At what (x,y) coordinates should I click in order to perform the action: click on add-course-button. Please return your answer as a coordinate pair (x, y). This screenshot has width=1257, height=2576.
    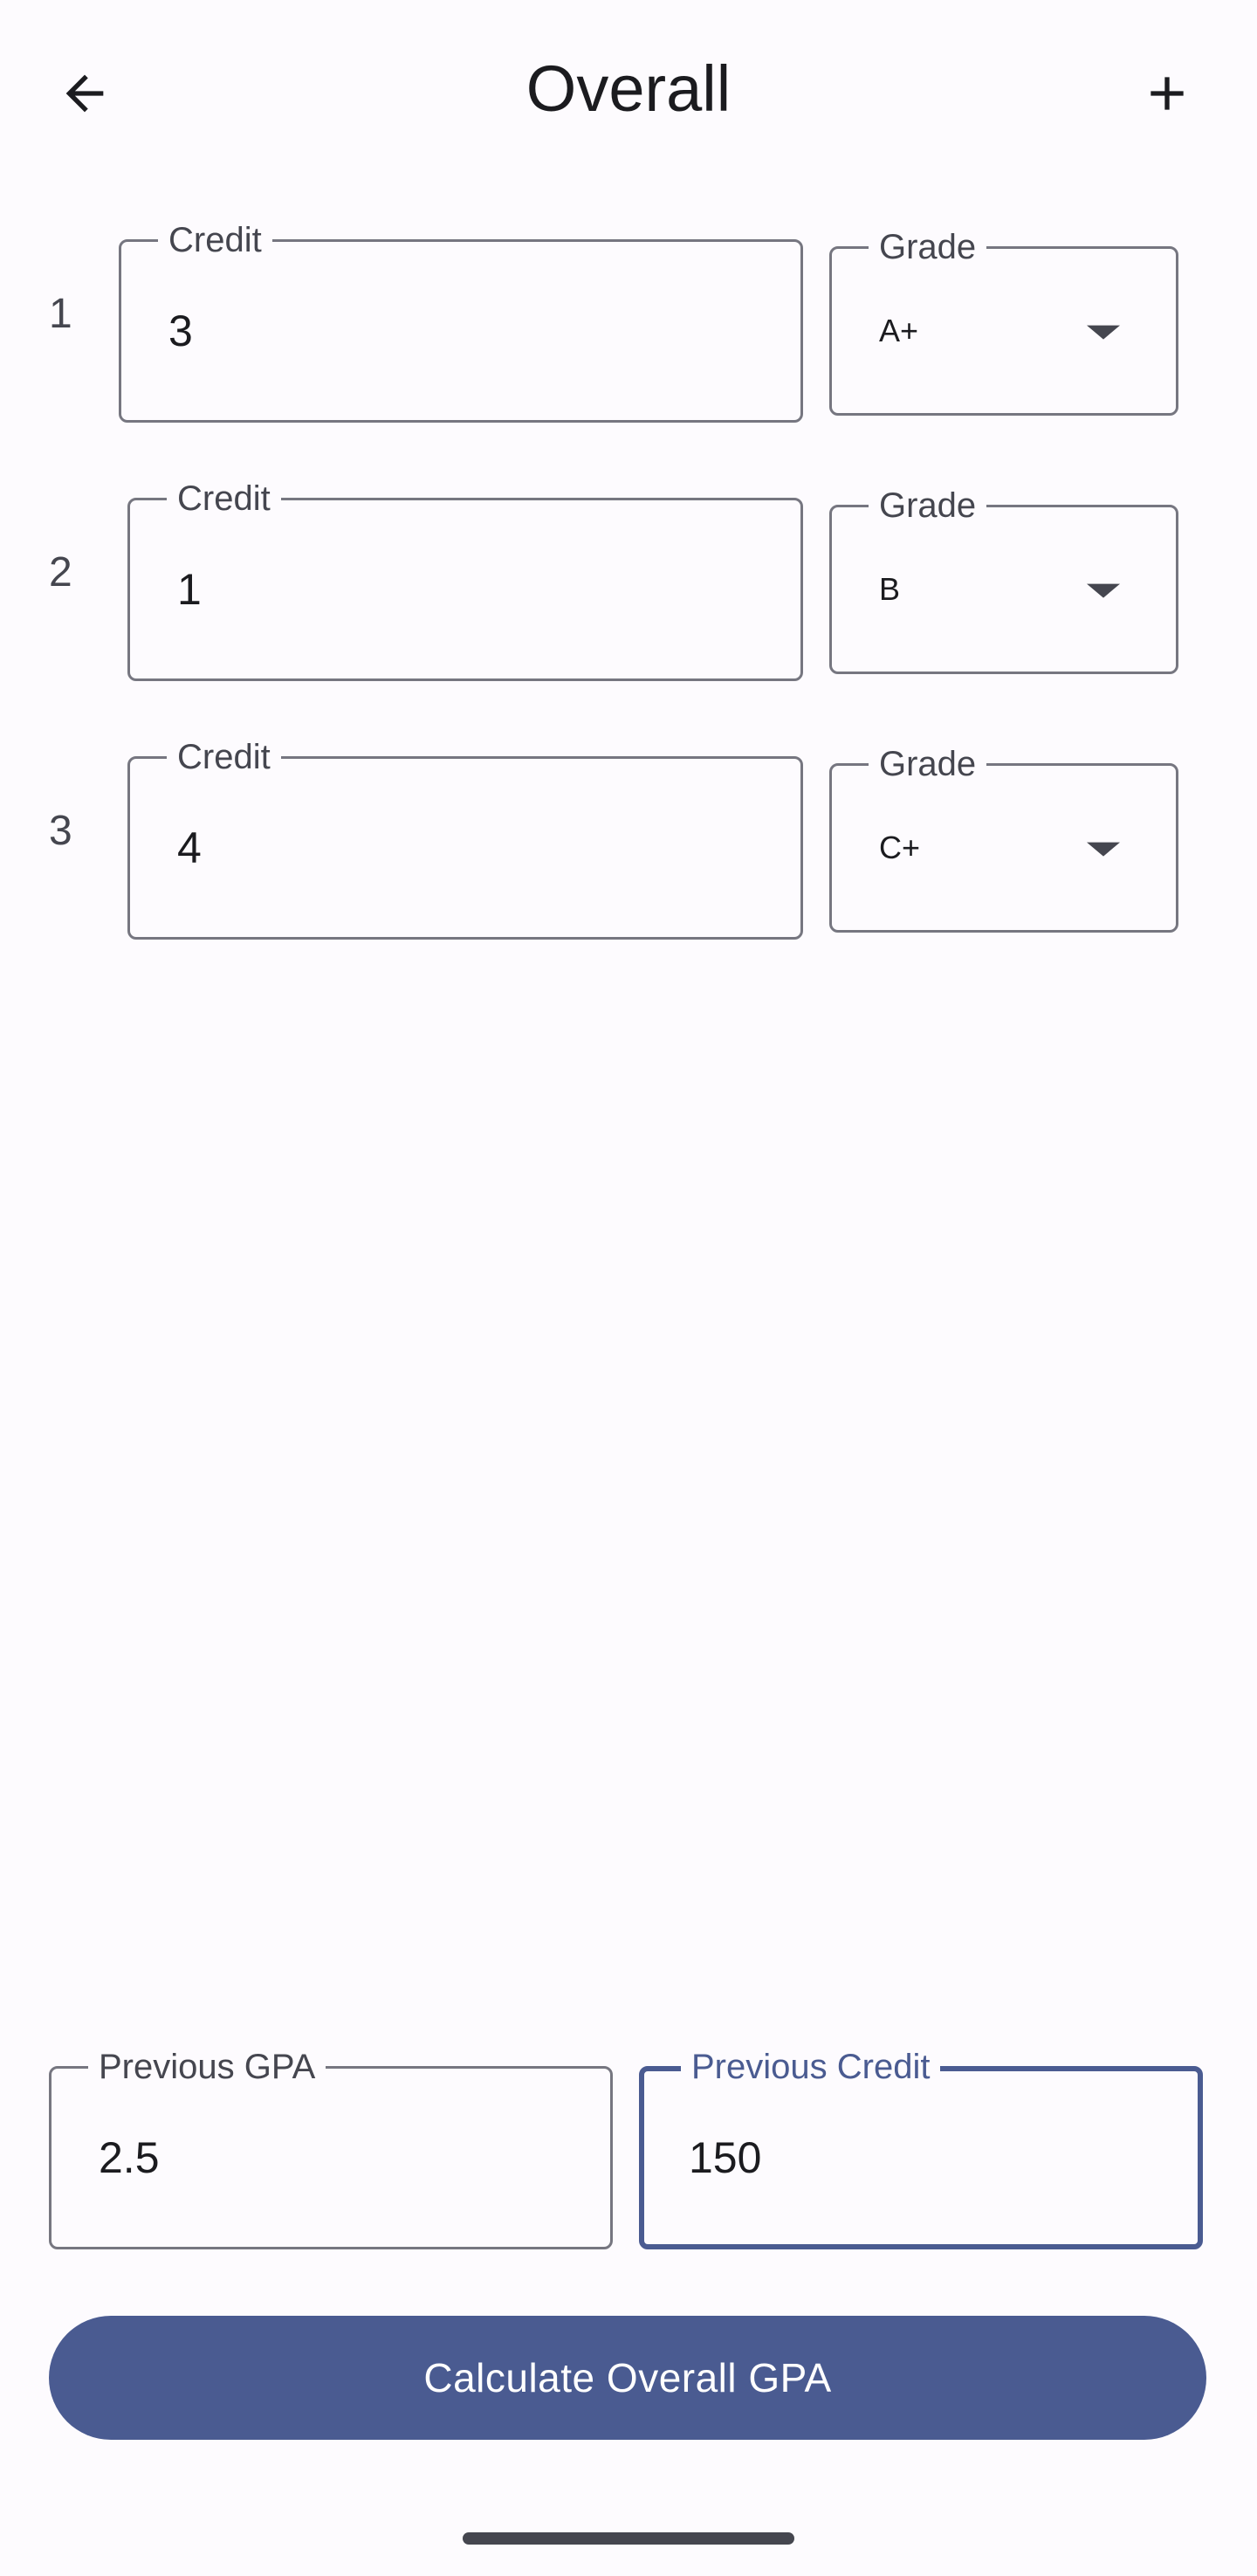
    Looking at the image, I should click on (1167, 93).